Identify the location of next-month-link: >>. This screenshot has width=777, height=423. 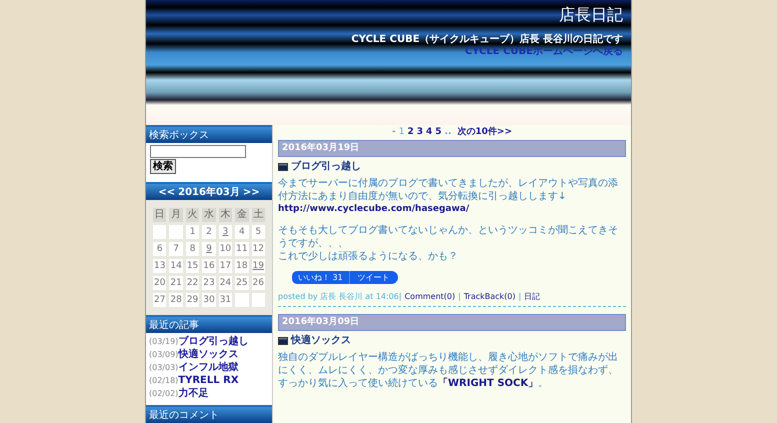
(251, 192).